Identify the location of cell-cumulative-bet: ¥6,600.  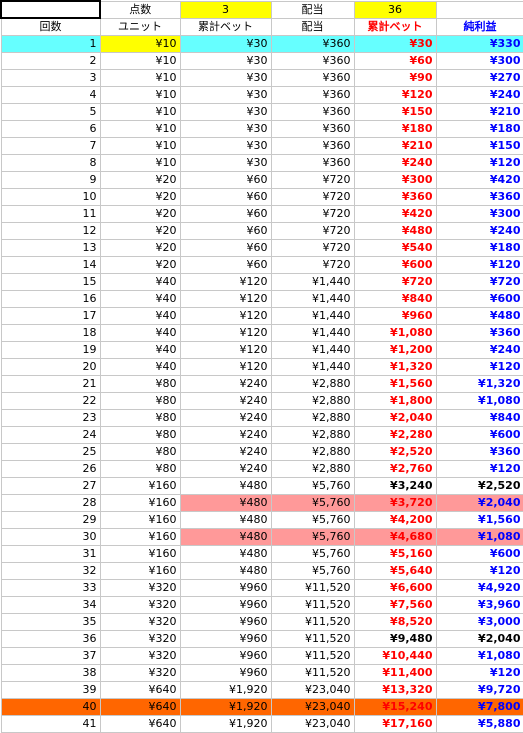
(395, 588).